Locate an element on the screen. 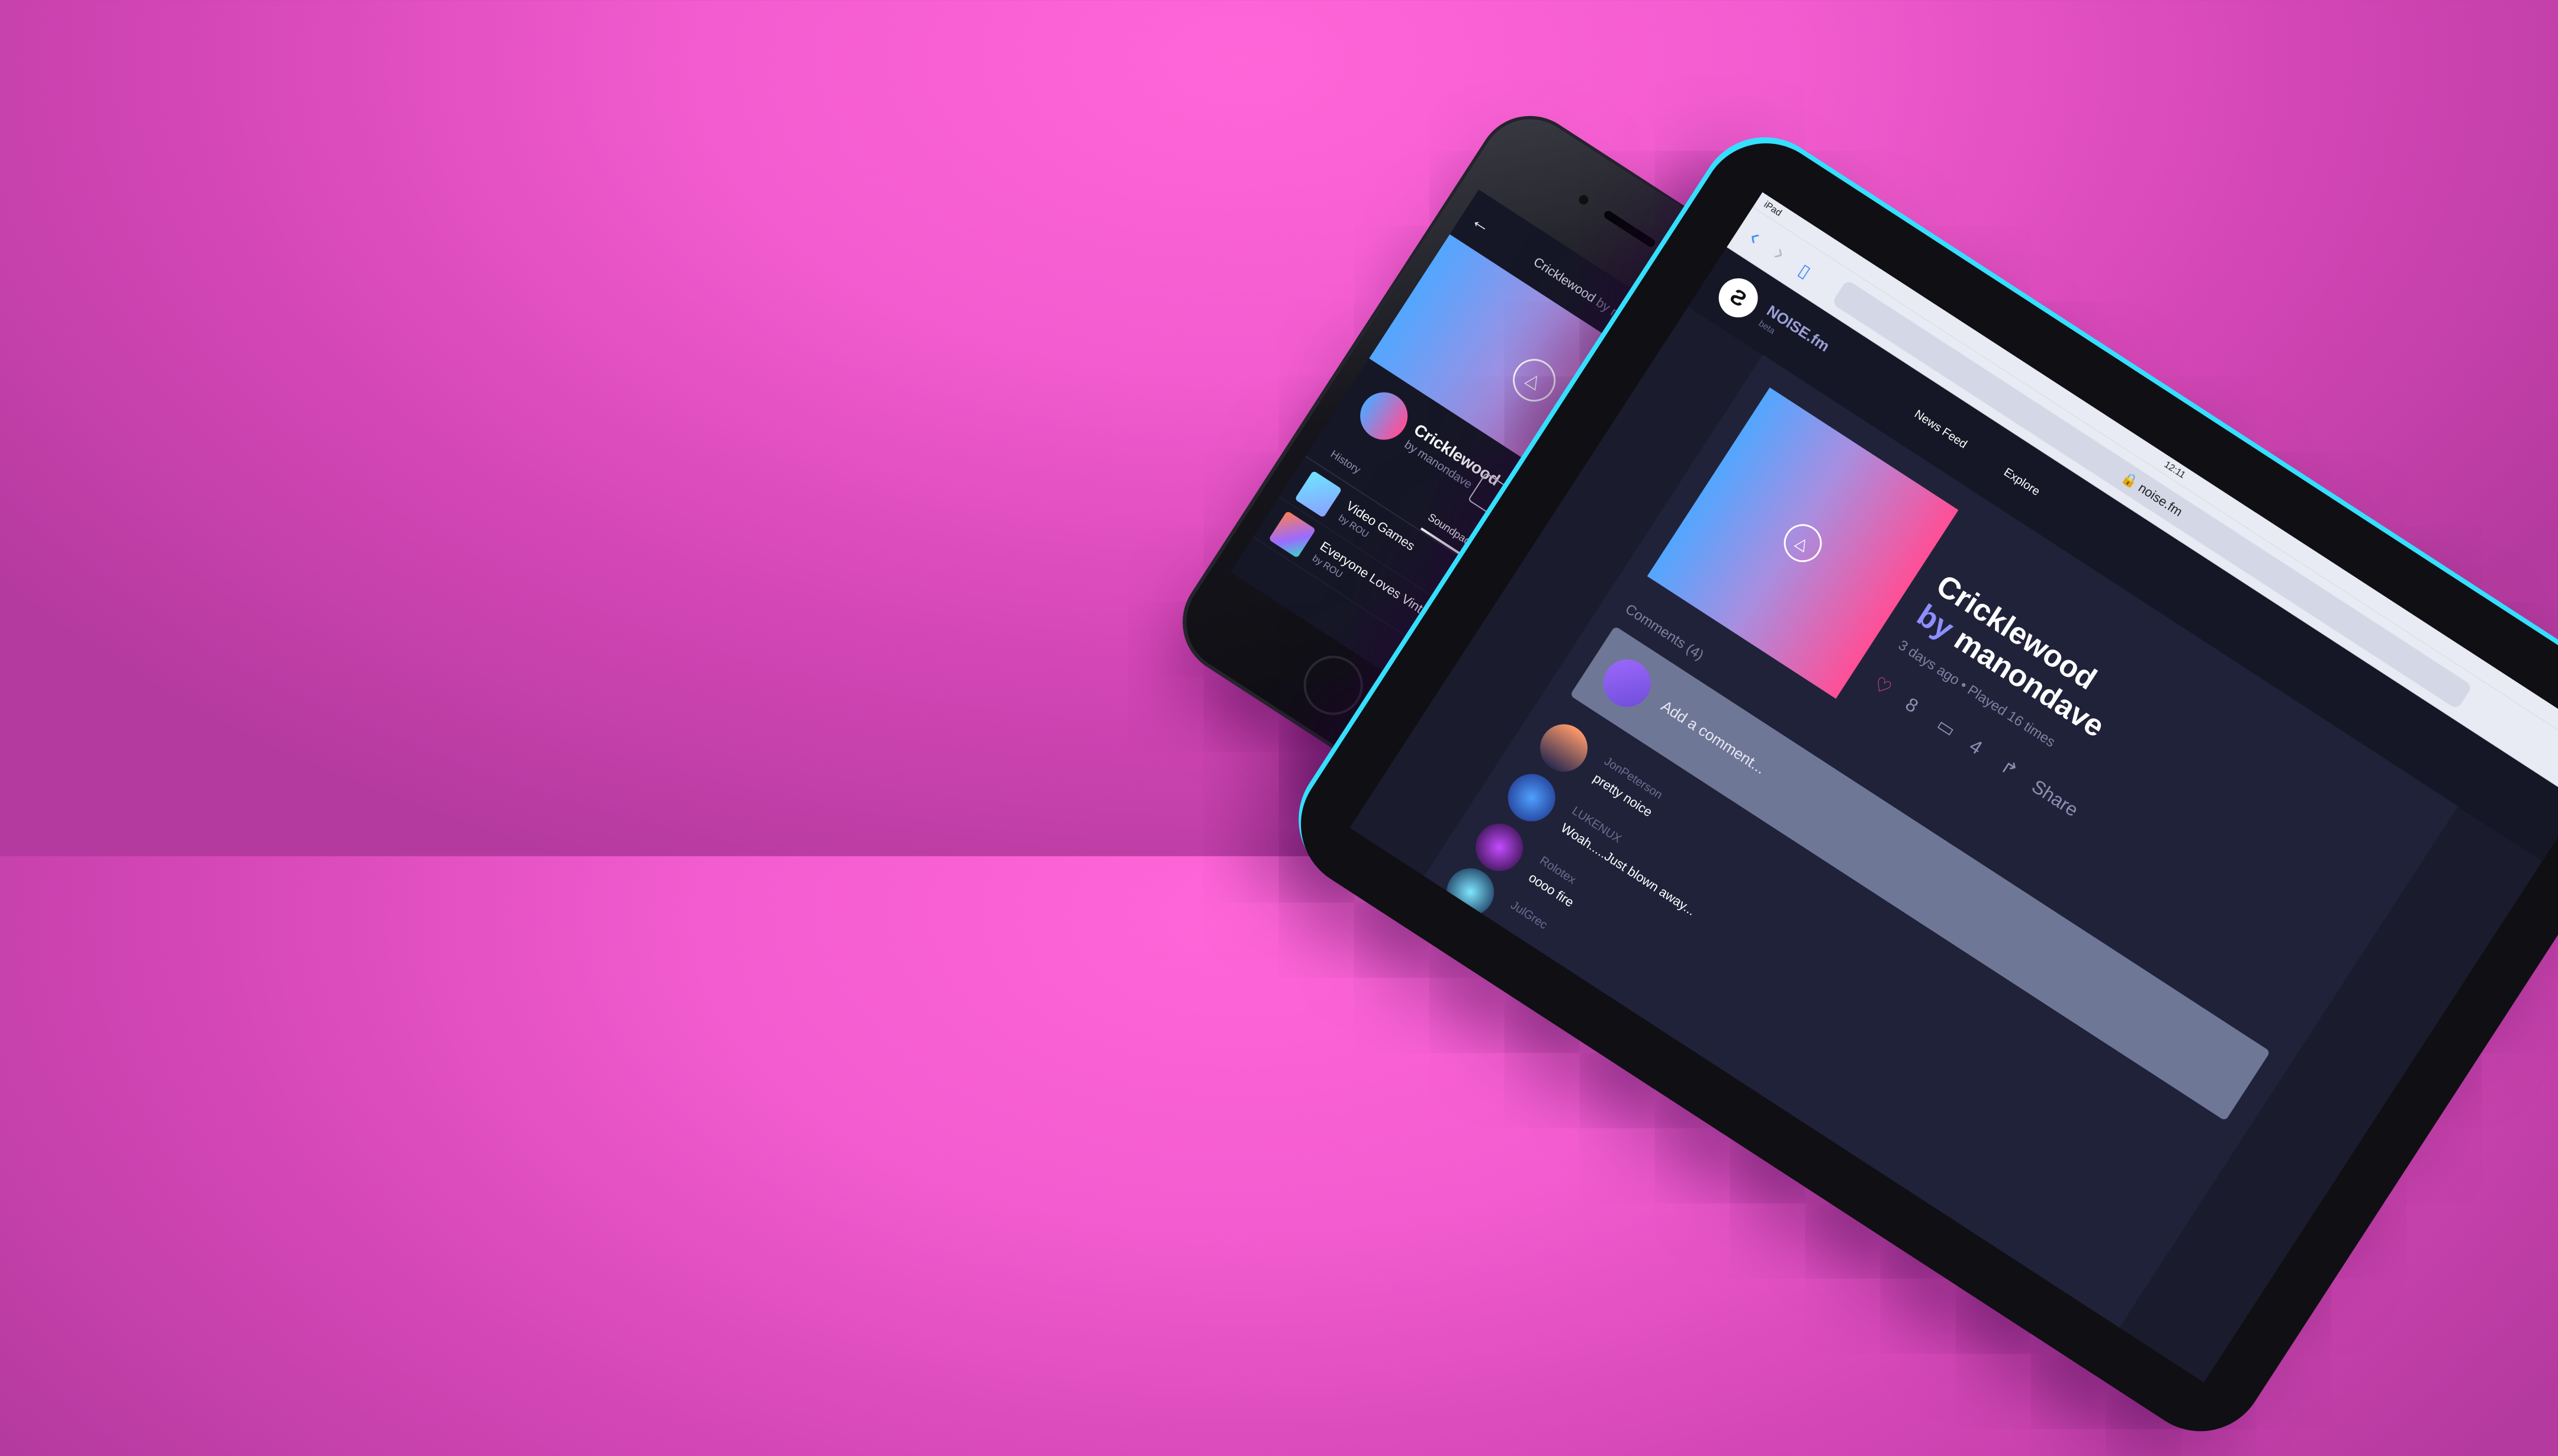 Image resolution: width=2558 pixels, height=1456 pixels. share-icon: ↱ is located at coordinates (2009, 769).